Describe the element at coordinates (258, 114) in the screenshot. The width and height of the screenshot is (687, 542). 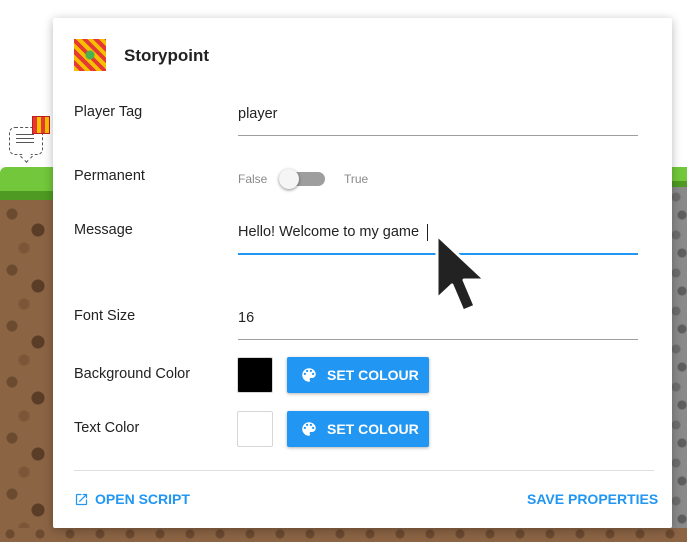
I see `player-tag-input: player` at that location.